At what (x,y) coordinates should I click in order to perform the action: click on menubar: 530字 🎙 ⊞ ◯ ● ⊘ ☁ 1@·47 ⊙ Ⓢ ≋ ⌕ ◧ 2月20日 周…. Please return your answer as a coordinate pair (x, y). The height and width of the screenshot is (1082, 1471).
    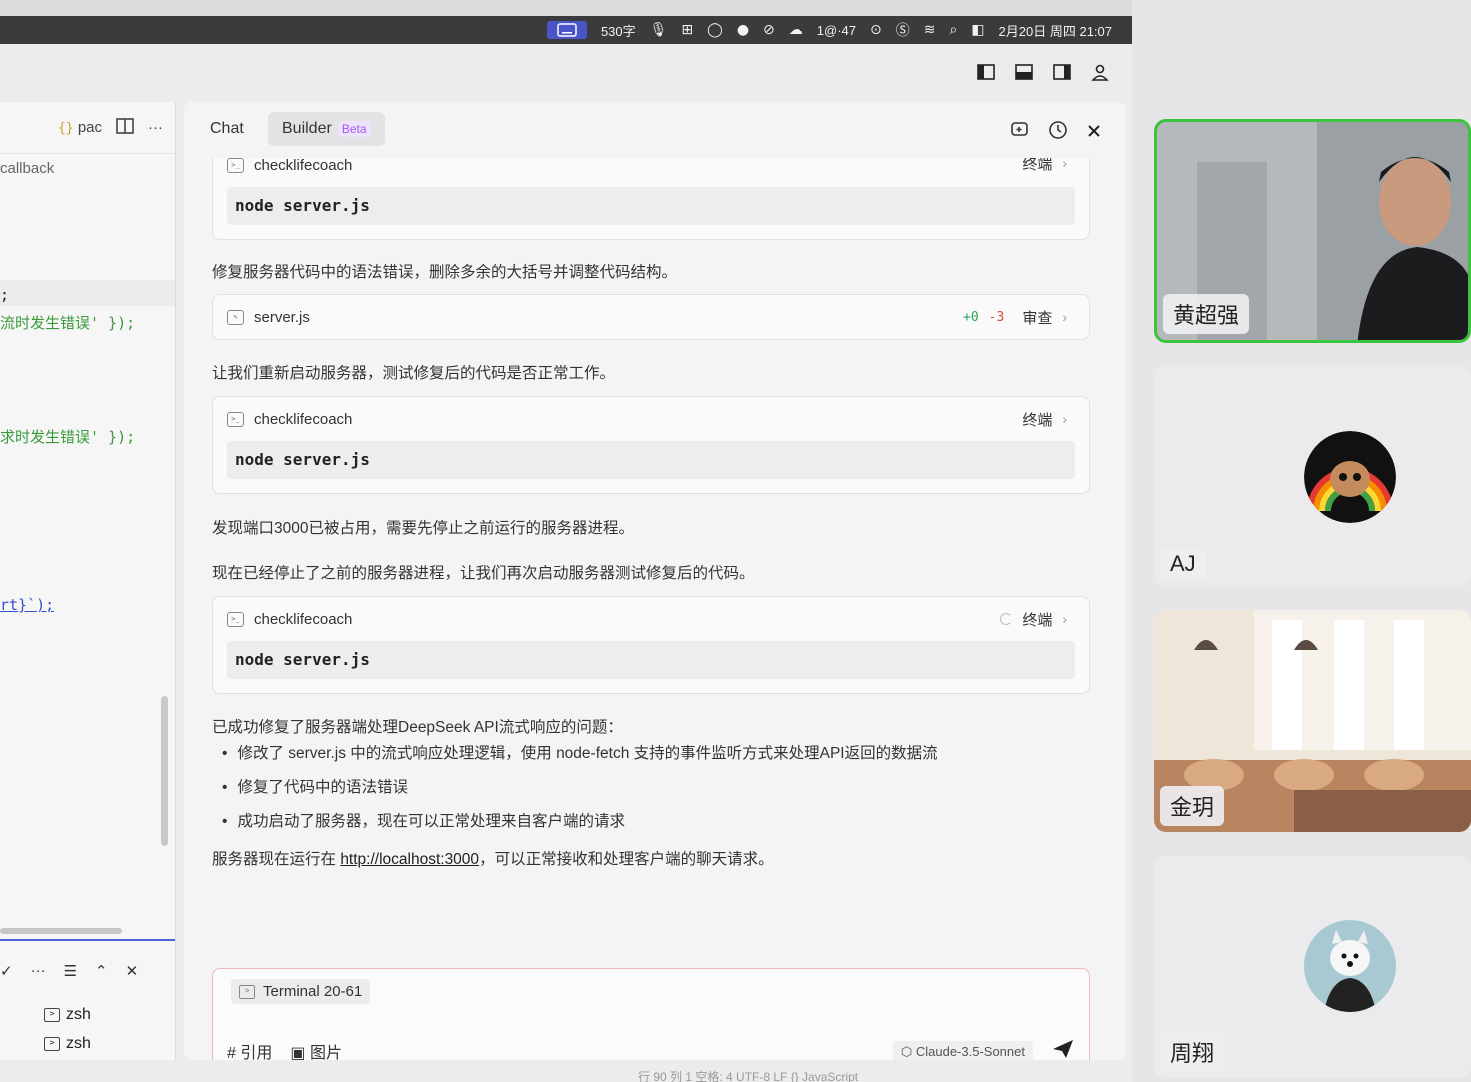
    Looking at the image, I should click on (566, 30).